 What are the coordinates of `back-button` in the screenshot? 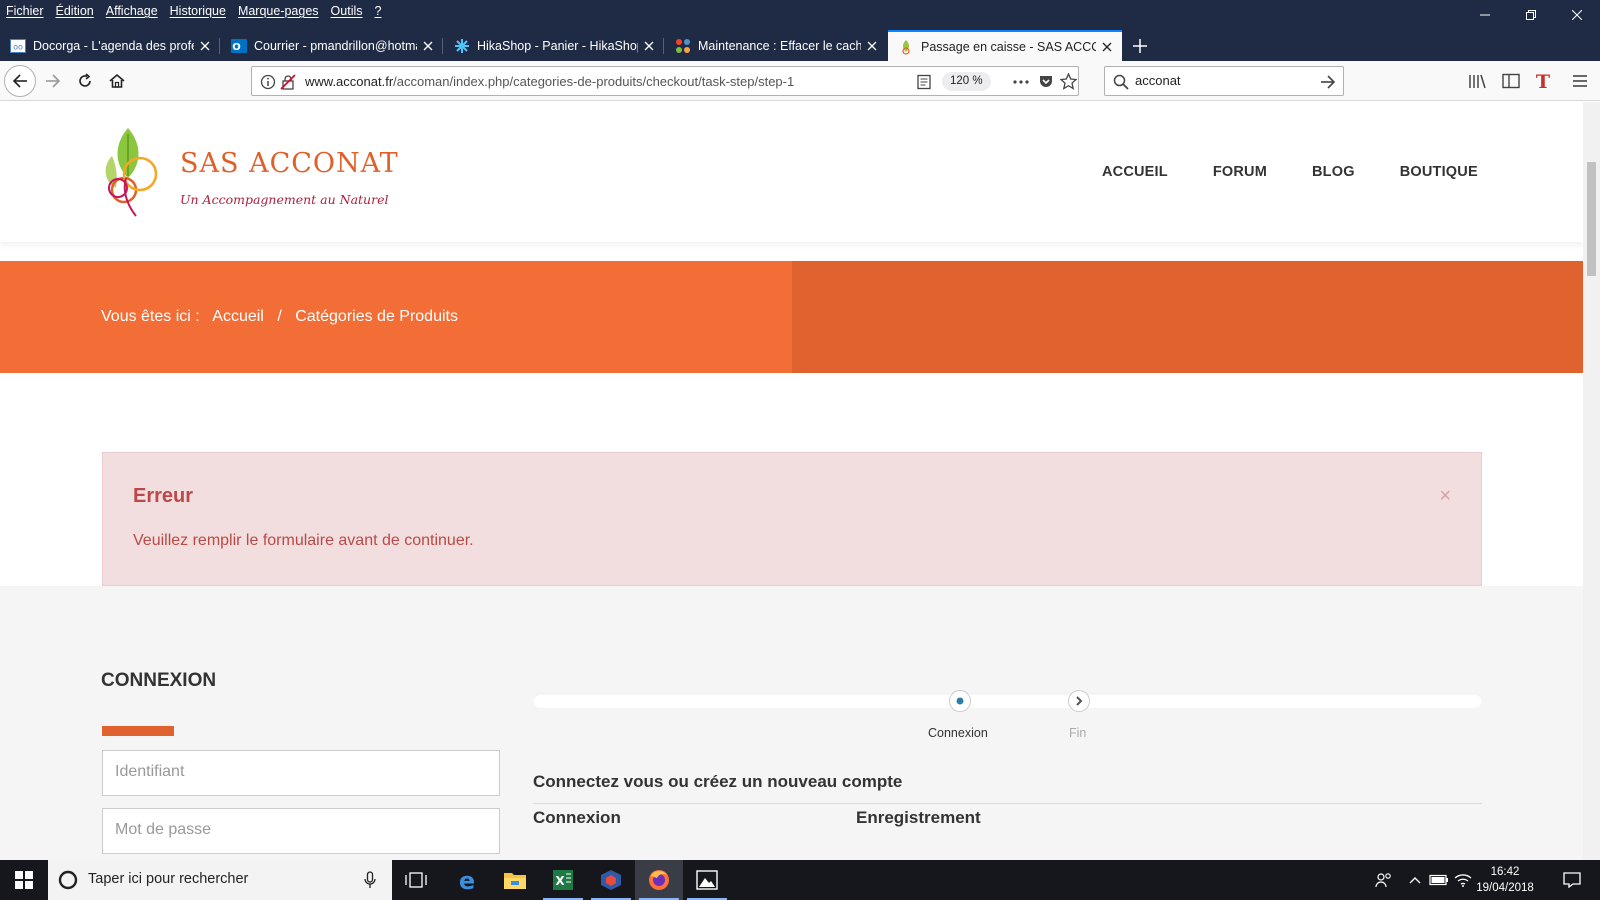 It's located at (20, 81).